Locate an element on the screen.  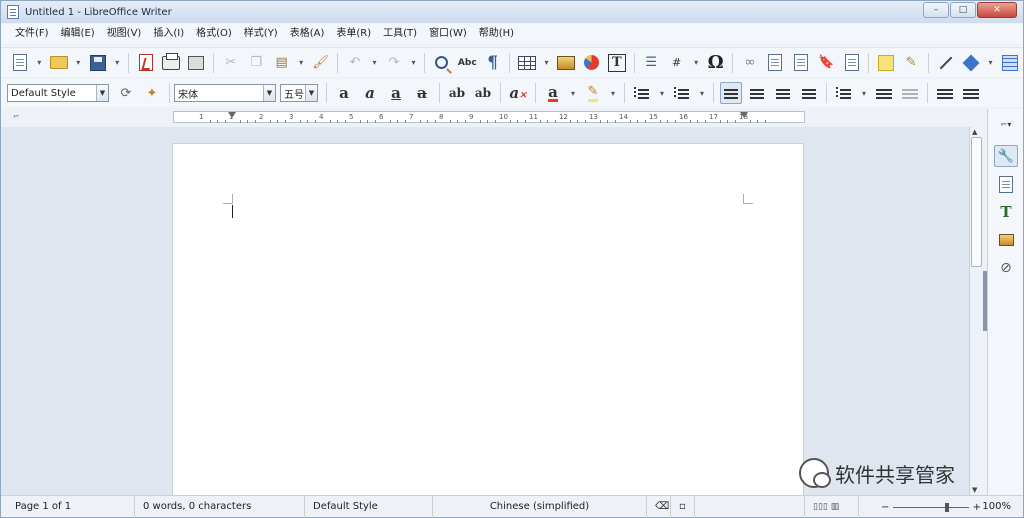
font-size-combo: 五号 ▼ is located at coordinates (299, 93).